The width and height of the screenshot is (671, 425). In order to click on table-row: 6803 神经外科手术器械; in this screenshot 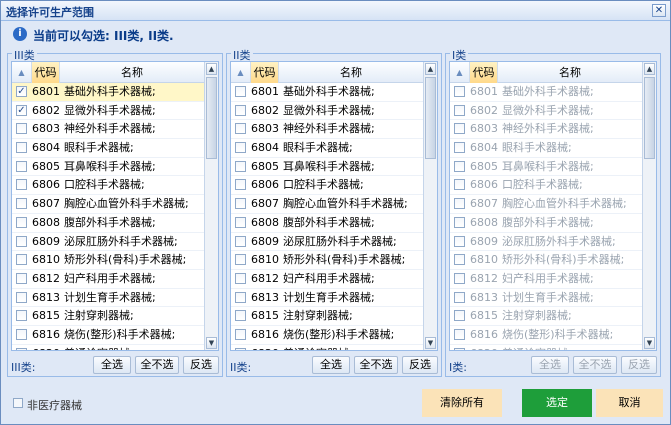, I will do `click(546, 130)`.